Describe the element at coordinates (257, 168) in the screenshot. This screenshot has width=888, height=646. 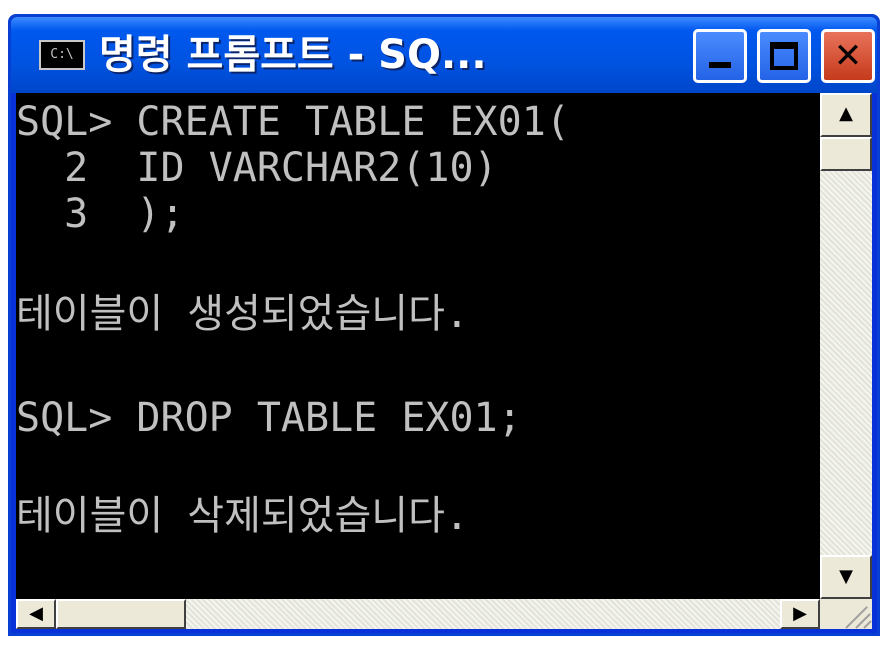
I see `console-line: 2 ID VARCHAR2(10)` at that location.